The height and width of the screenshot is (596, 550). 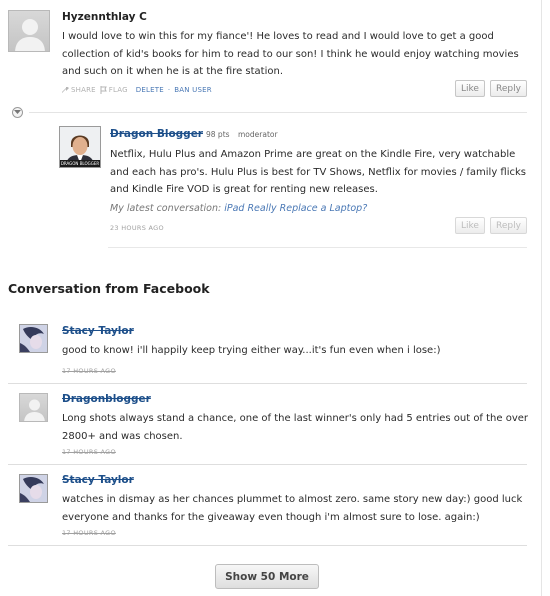 What do you see at coordinates (106, 399) in the screenshot?
I see `fb-comment-author: Dragonblogger` at bounding box center [106, 399].